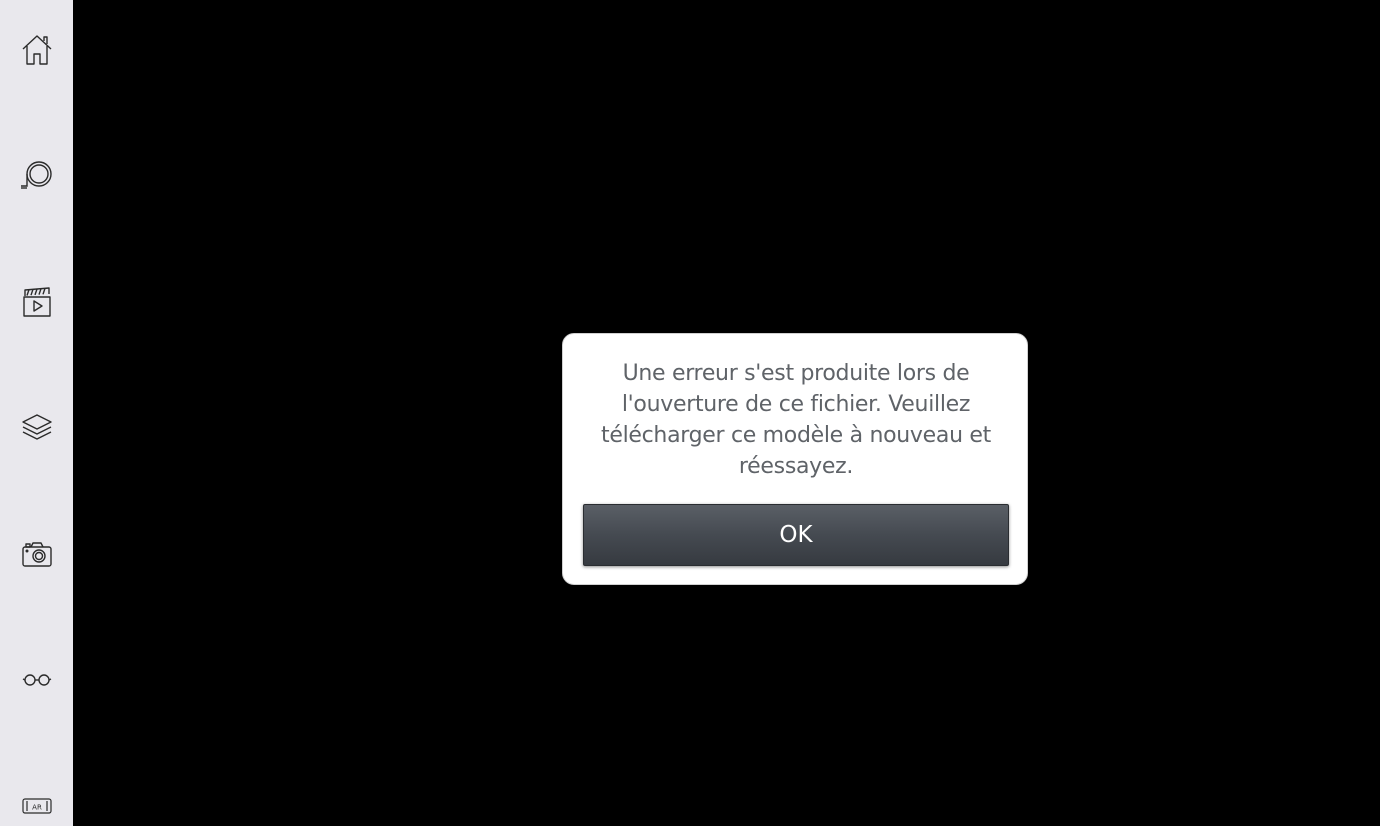 The width and height of the screenshot is (1380, 826). I want to click on sidebar: AR, so click(36, 413).